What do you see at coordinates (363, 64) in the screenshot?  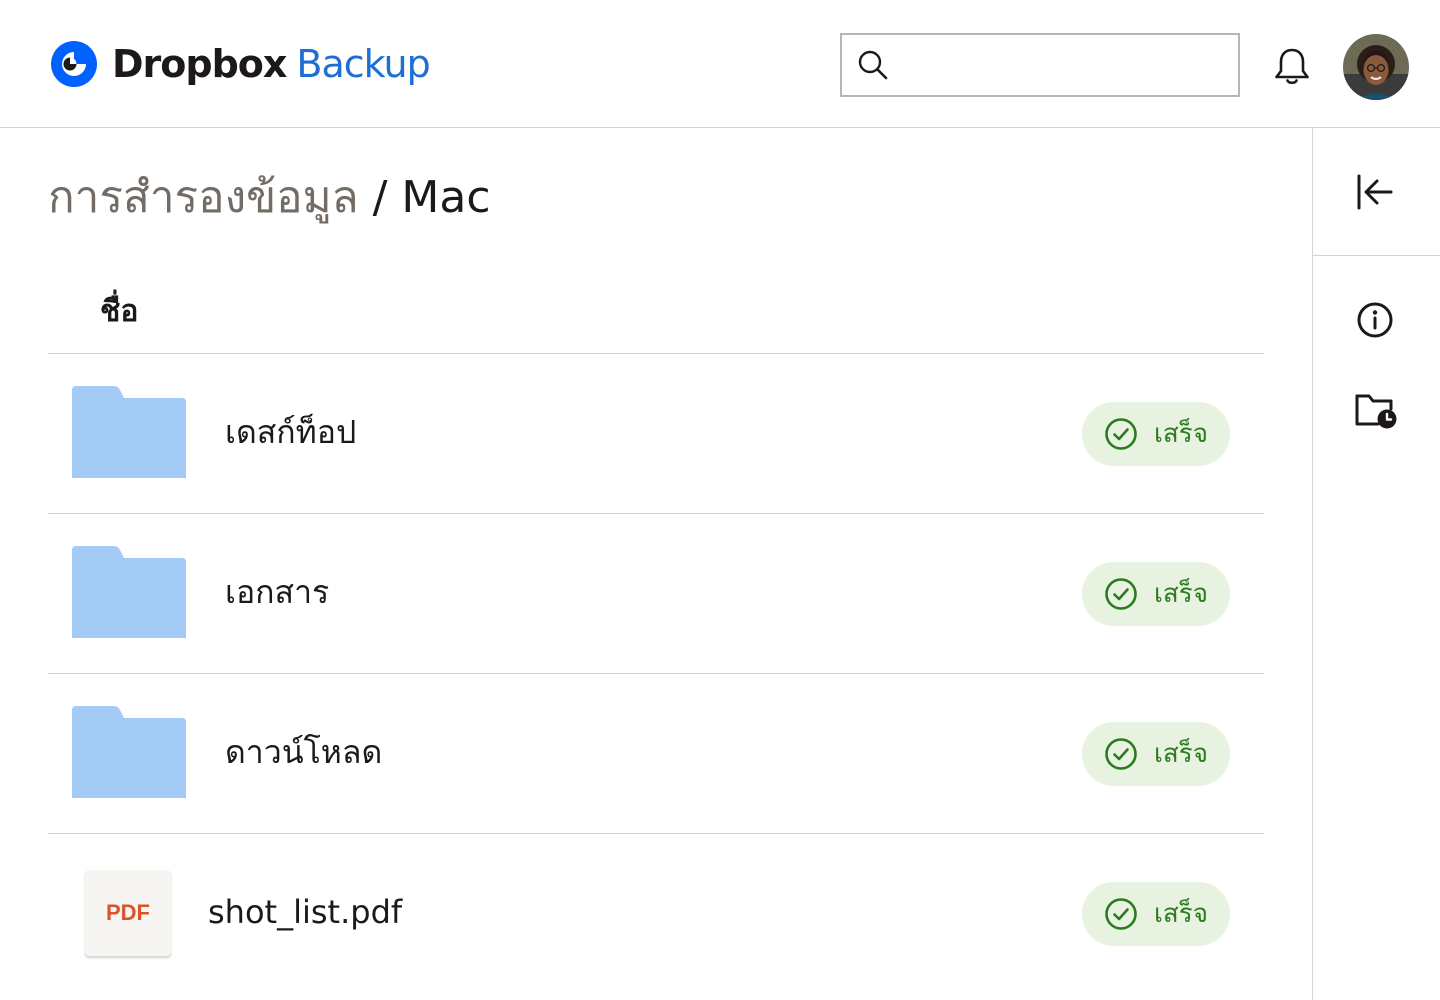 I see `brand-secondary: Backup` at bounding box center [363, 64].